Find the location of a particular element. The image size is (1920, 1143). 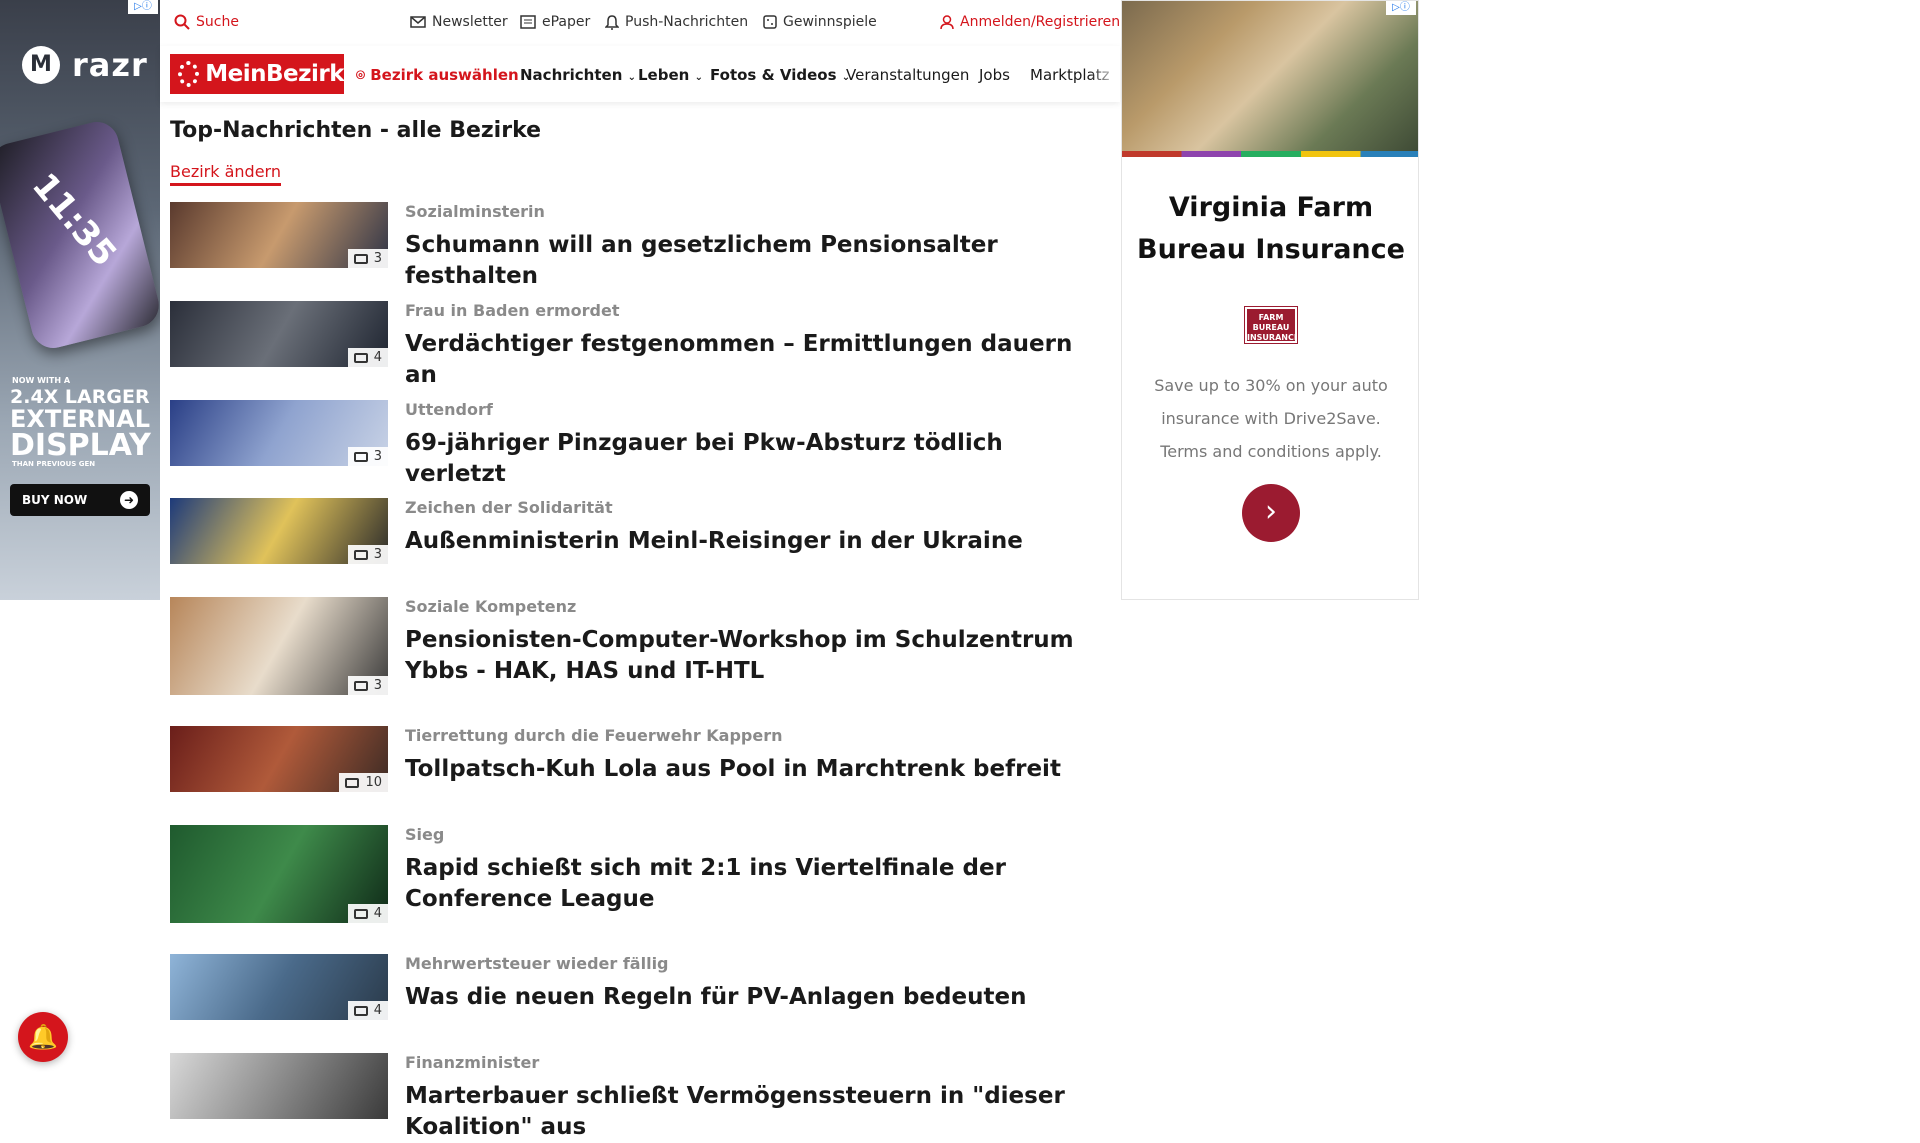

article-kicker: Zeichen der Solidarität is located at coordinates (509, 507).